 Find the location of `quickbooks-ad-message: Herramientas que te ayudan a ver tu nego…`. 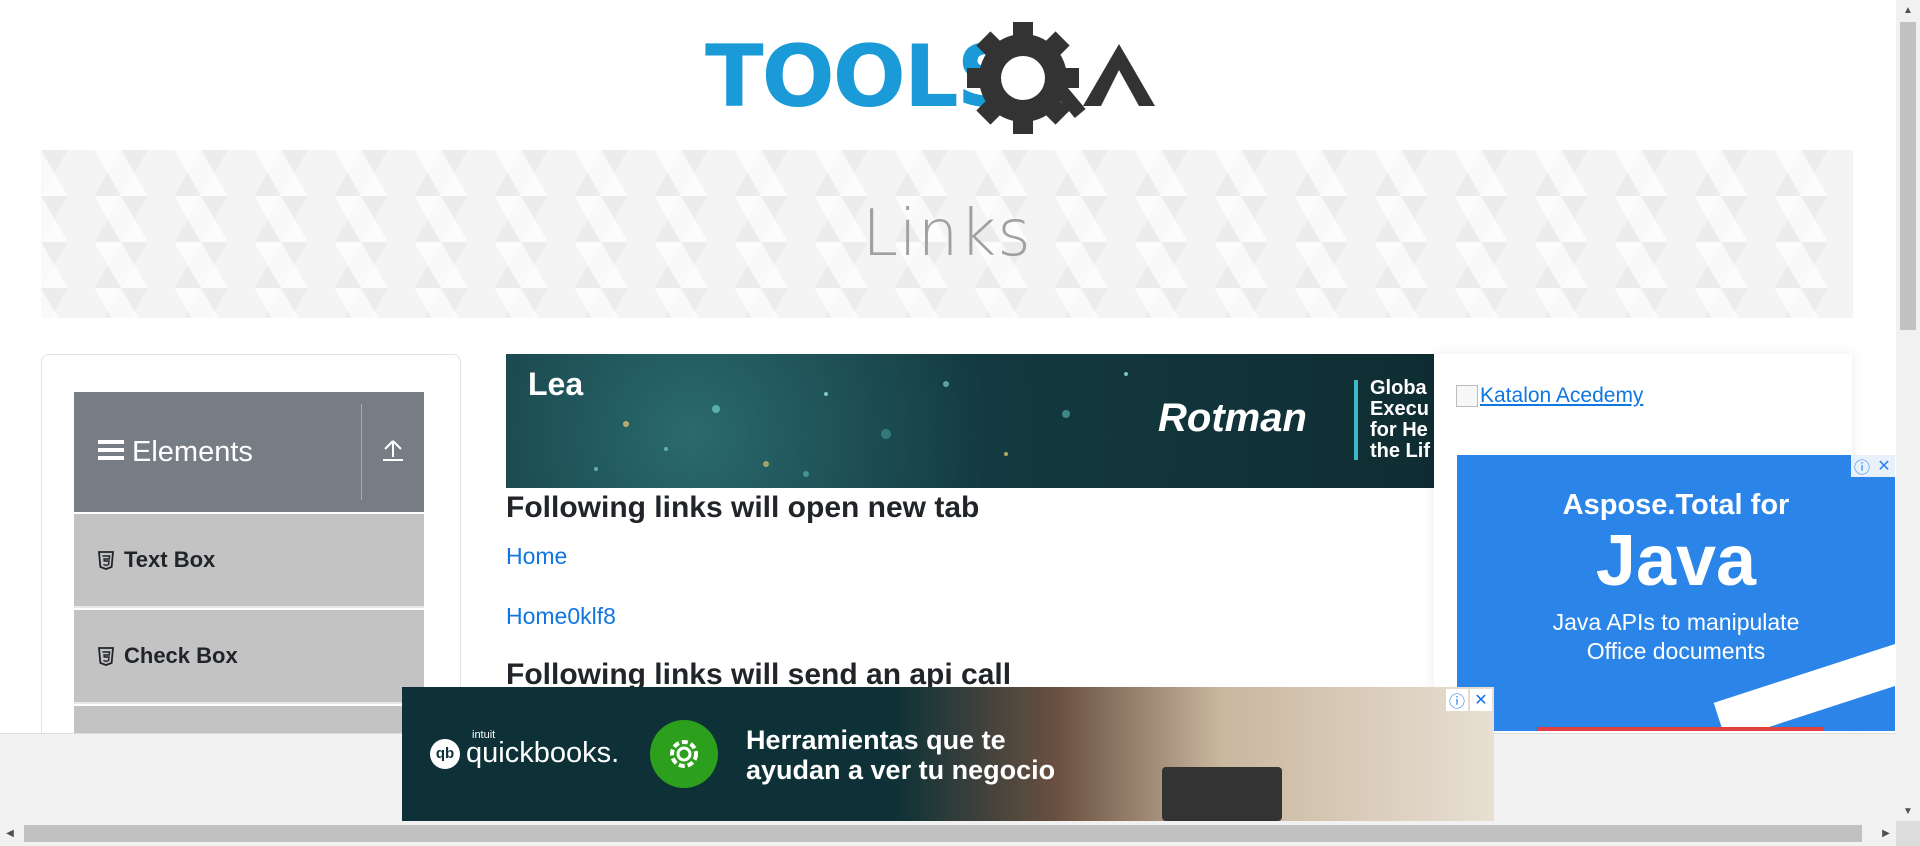

quickbooks-ad-message: Herramientas que te ayudan a ver tu nego… is located at coordinates (901, 755).